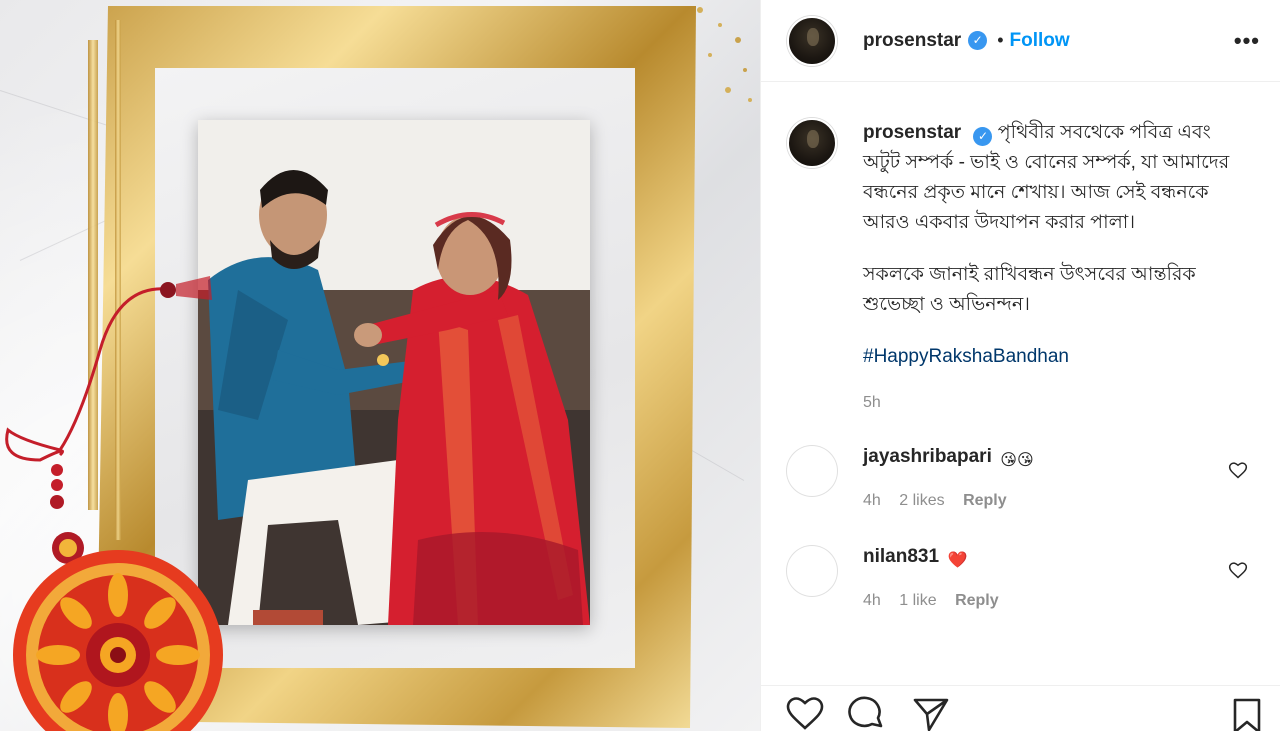  Describe the element at coordinates (912, 132) in the screenshot. I see `caption-username: prosenstar` at that location.